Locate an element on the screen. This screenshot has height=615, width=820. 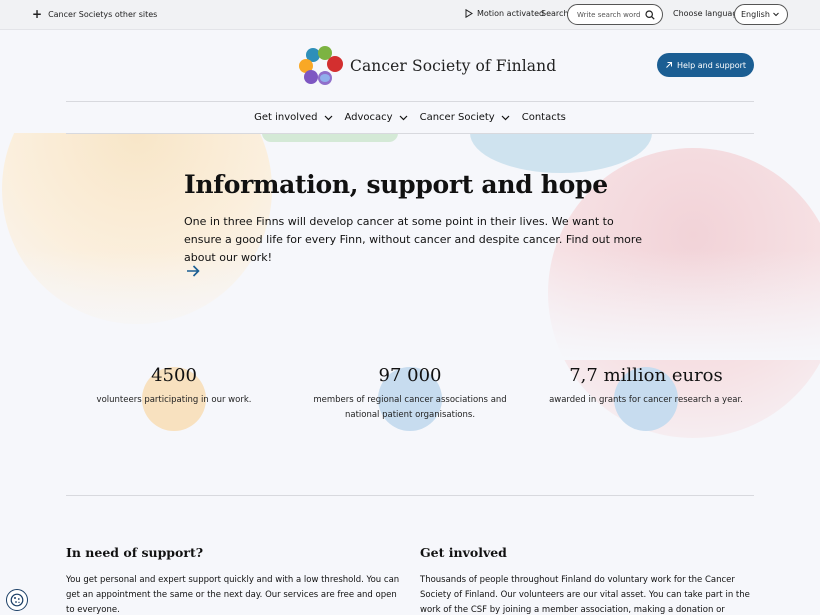
play-icon is located at coordinates (469, 13).